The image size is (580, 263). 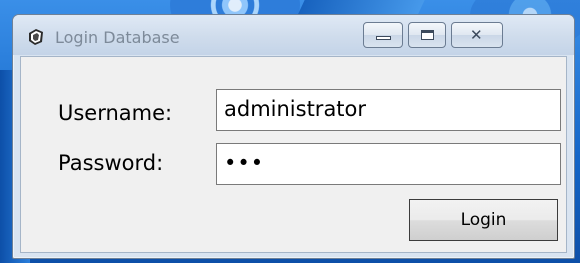 I want to click on username-field: administrator, so click(x=388, y=110).